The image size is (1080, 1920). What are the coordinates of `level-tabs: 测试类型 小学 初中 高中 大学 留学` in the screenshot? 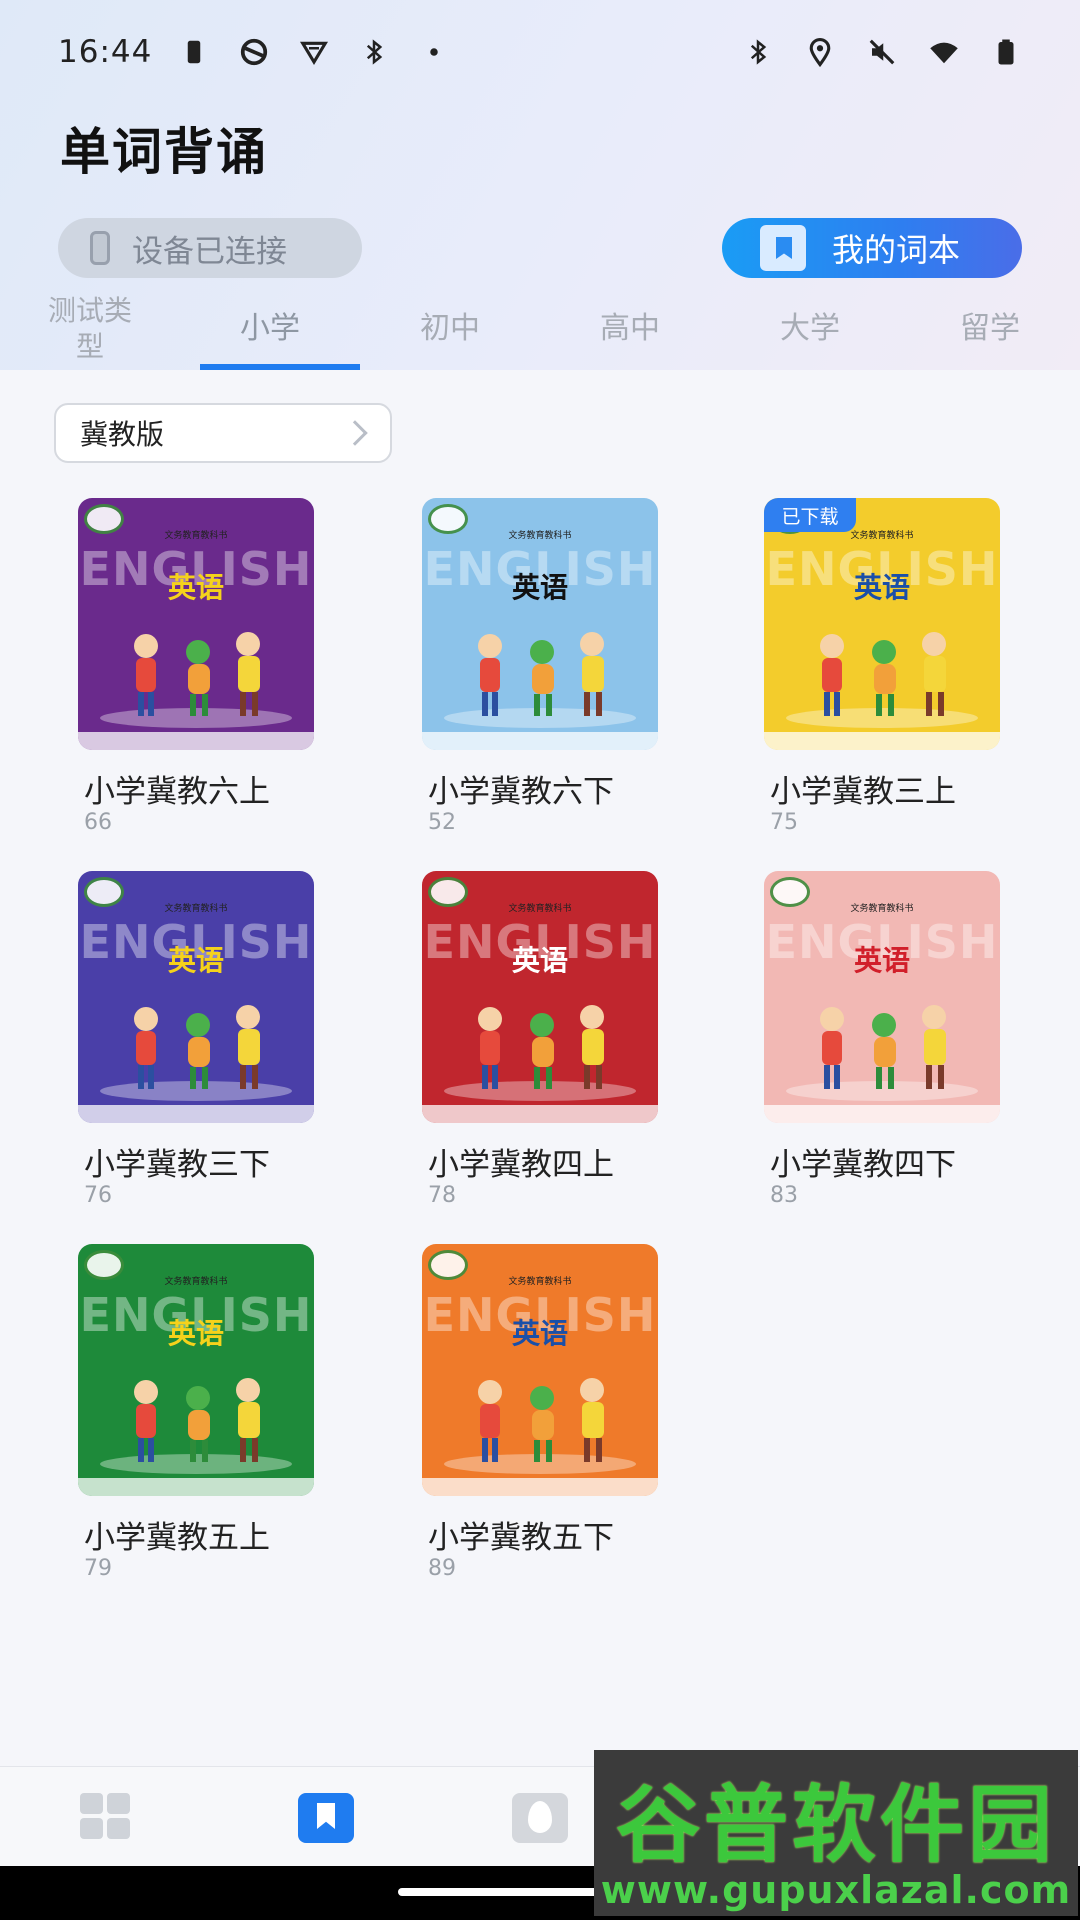 It's located at (540, 329).